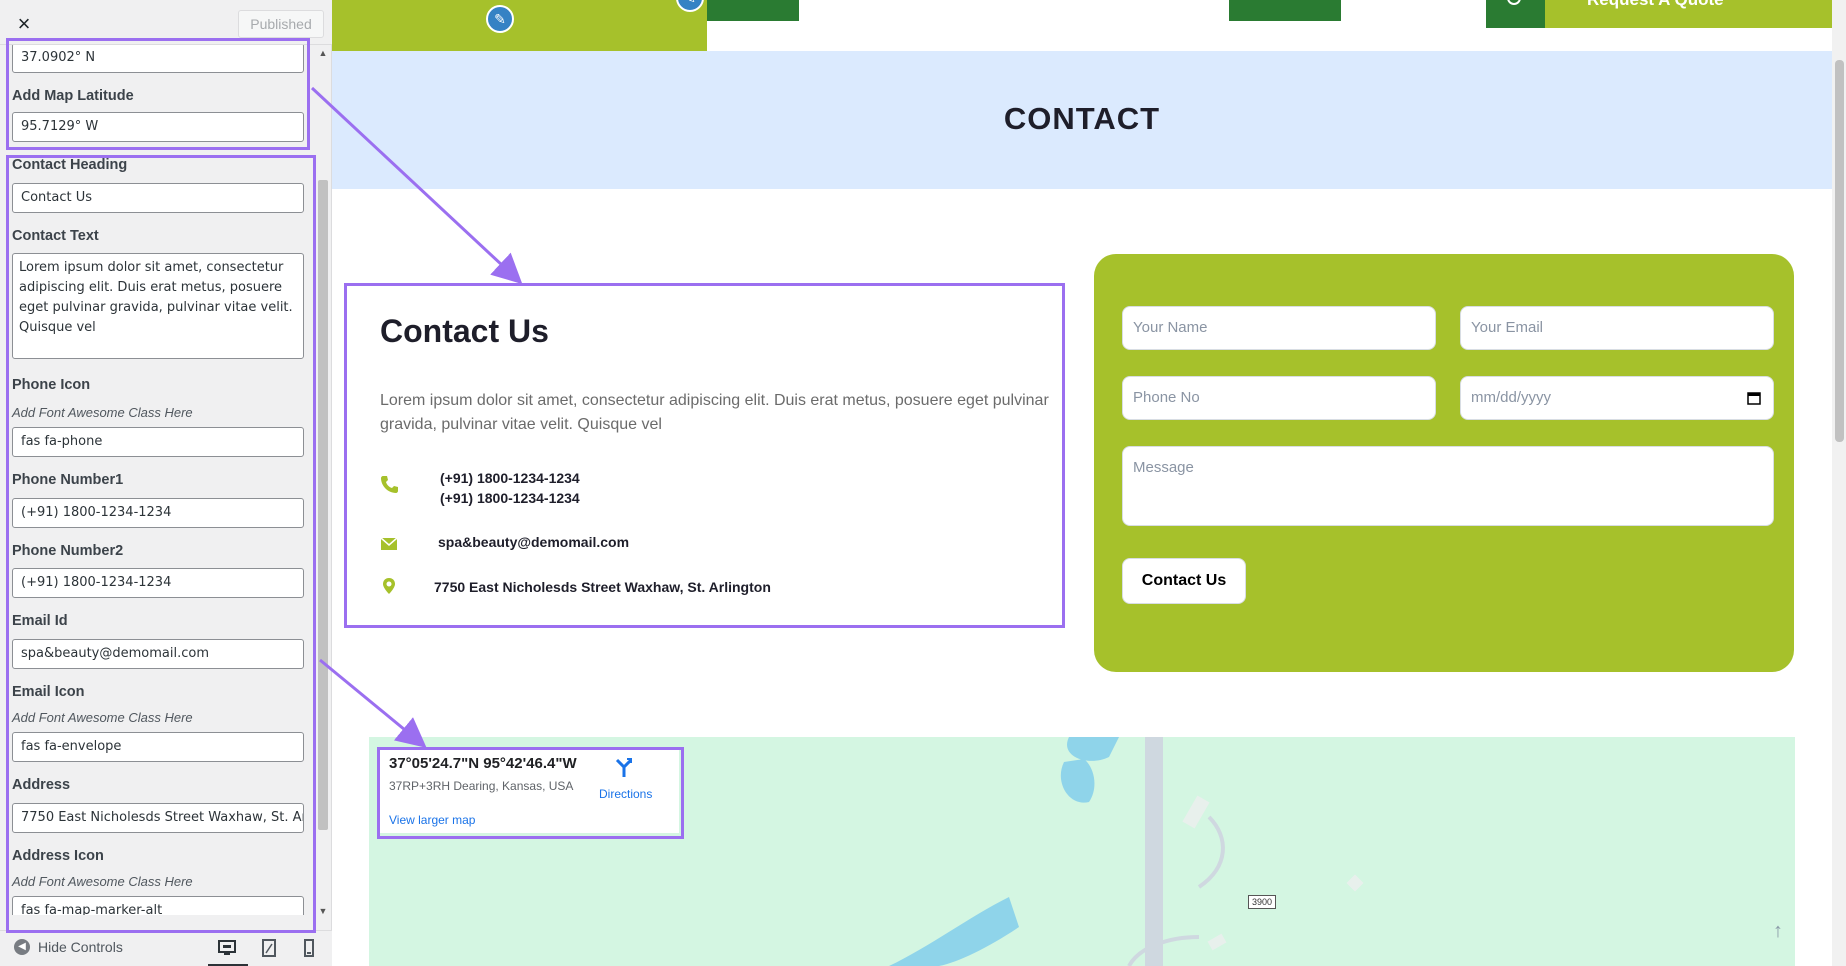 This screenshot has width=1846, height=966. Describe the element at coordinates (1511, 397) in the screenshot. I see `date-placeholder: mm/dd/yyyy` at that location.